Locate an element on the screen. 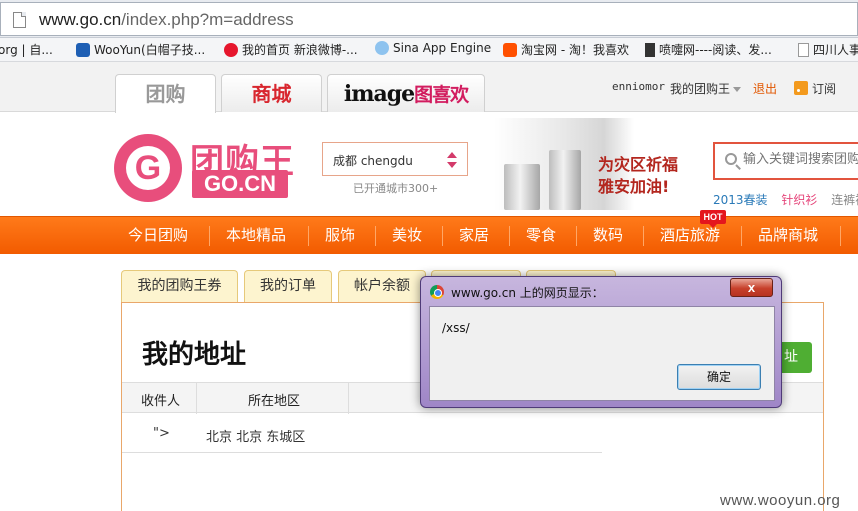  hot-keyword: 连裤袜 is located at coordinates (844, 200).